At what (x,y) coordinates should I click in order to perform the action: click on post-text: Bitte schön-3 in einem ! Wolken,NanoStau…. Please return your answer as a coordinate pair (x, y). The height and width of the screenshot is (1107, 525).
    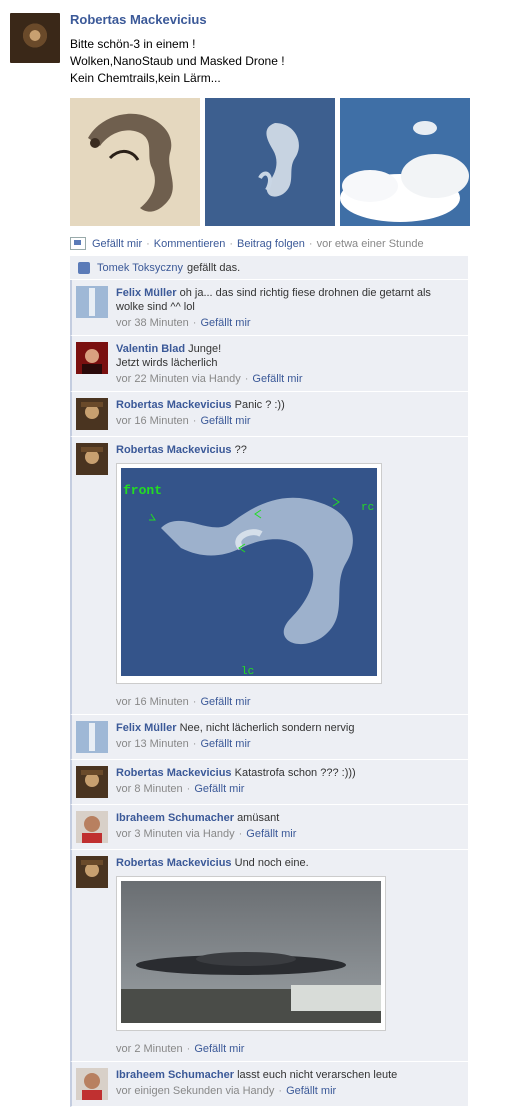
    Looking at the image, I should click on (177, 61).